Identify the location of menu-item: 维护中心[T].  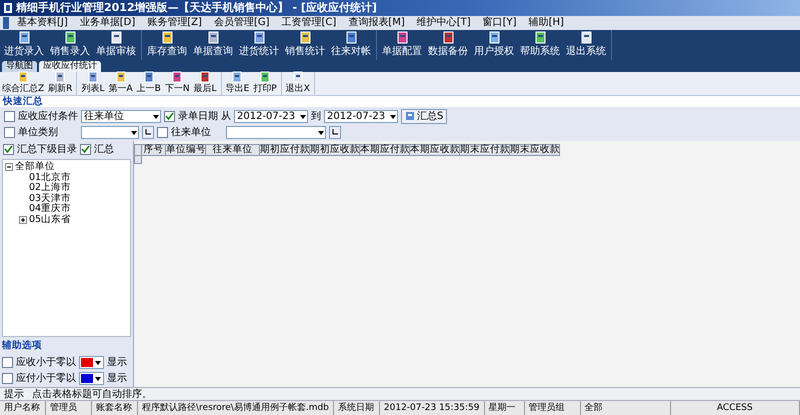
(444, 23).